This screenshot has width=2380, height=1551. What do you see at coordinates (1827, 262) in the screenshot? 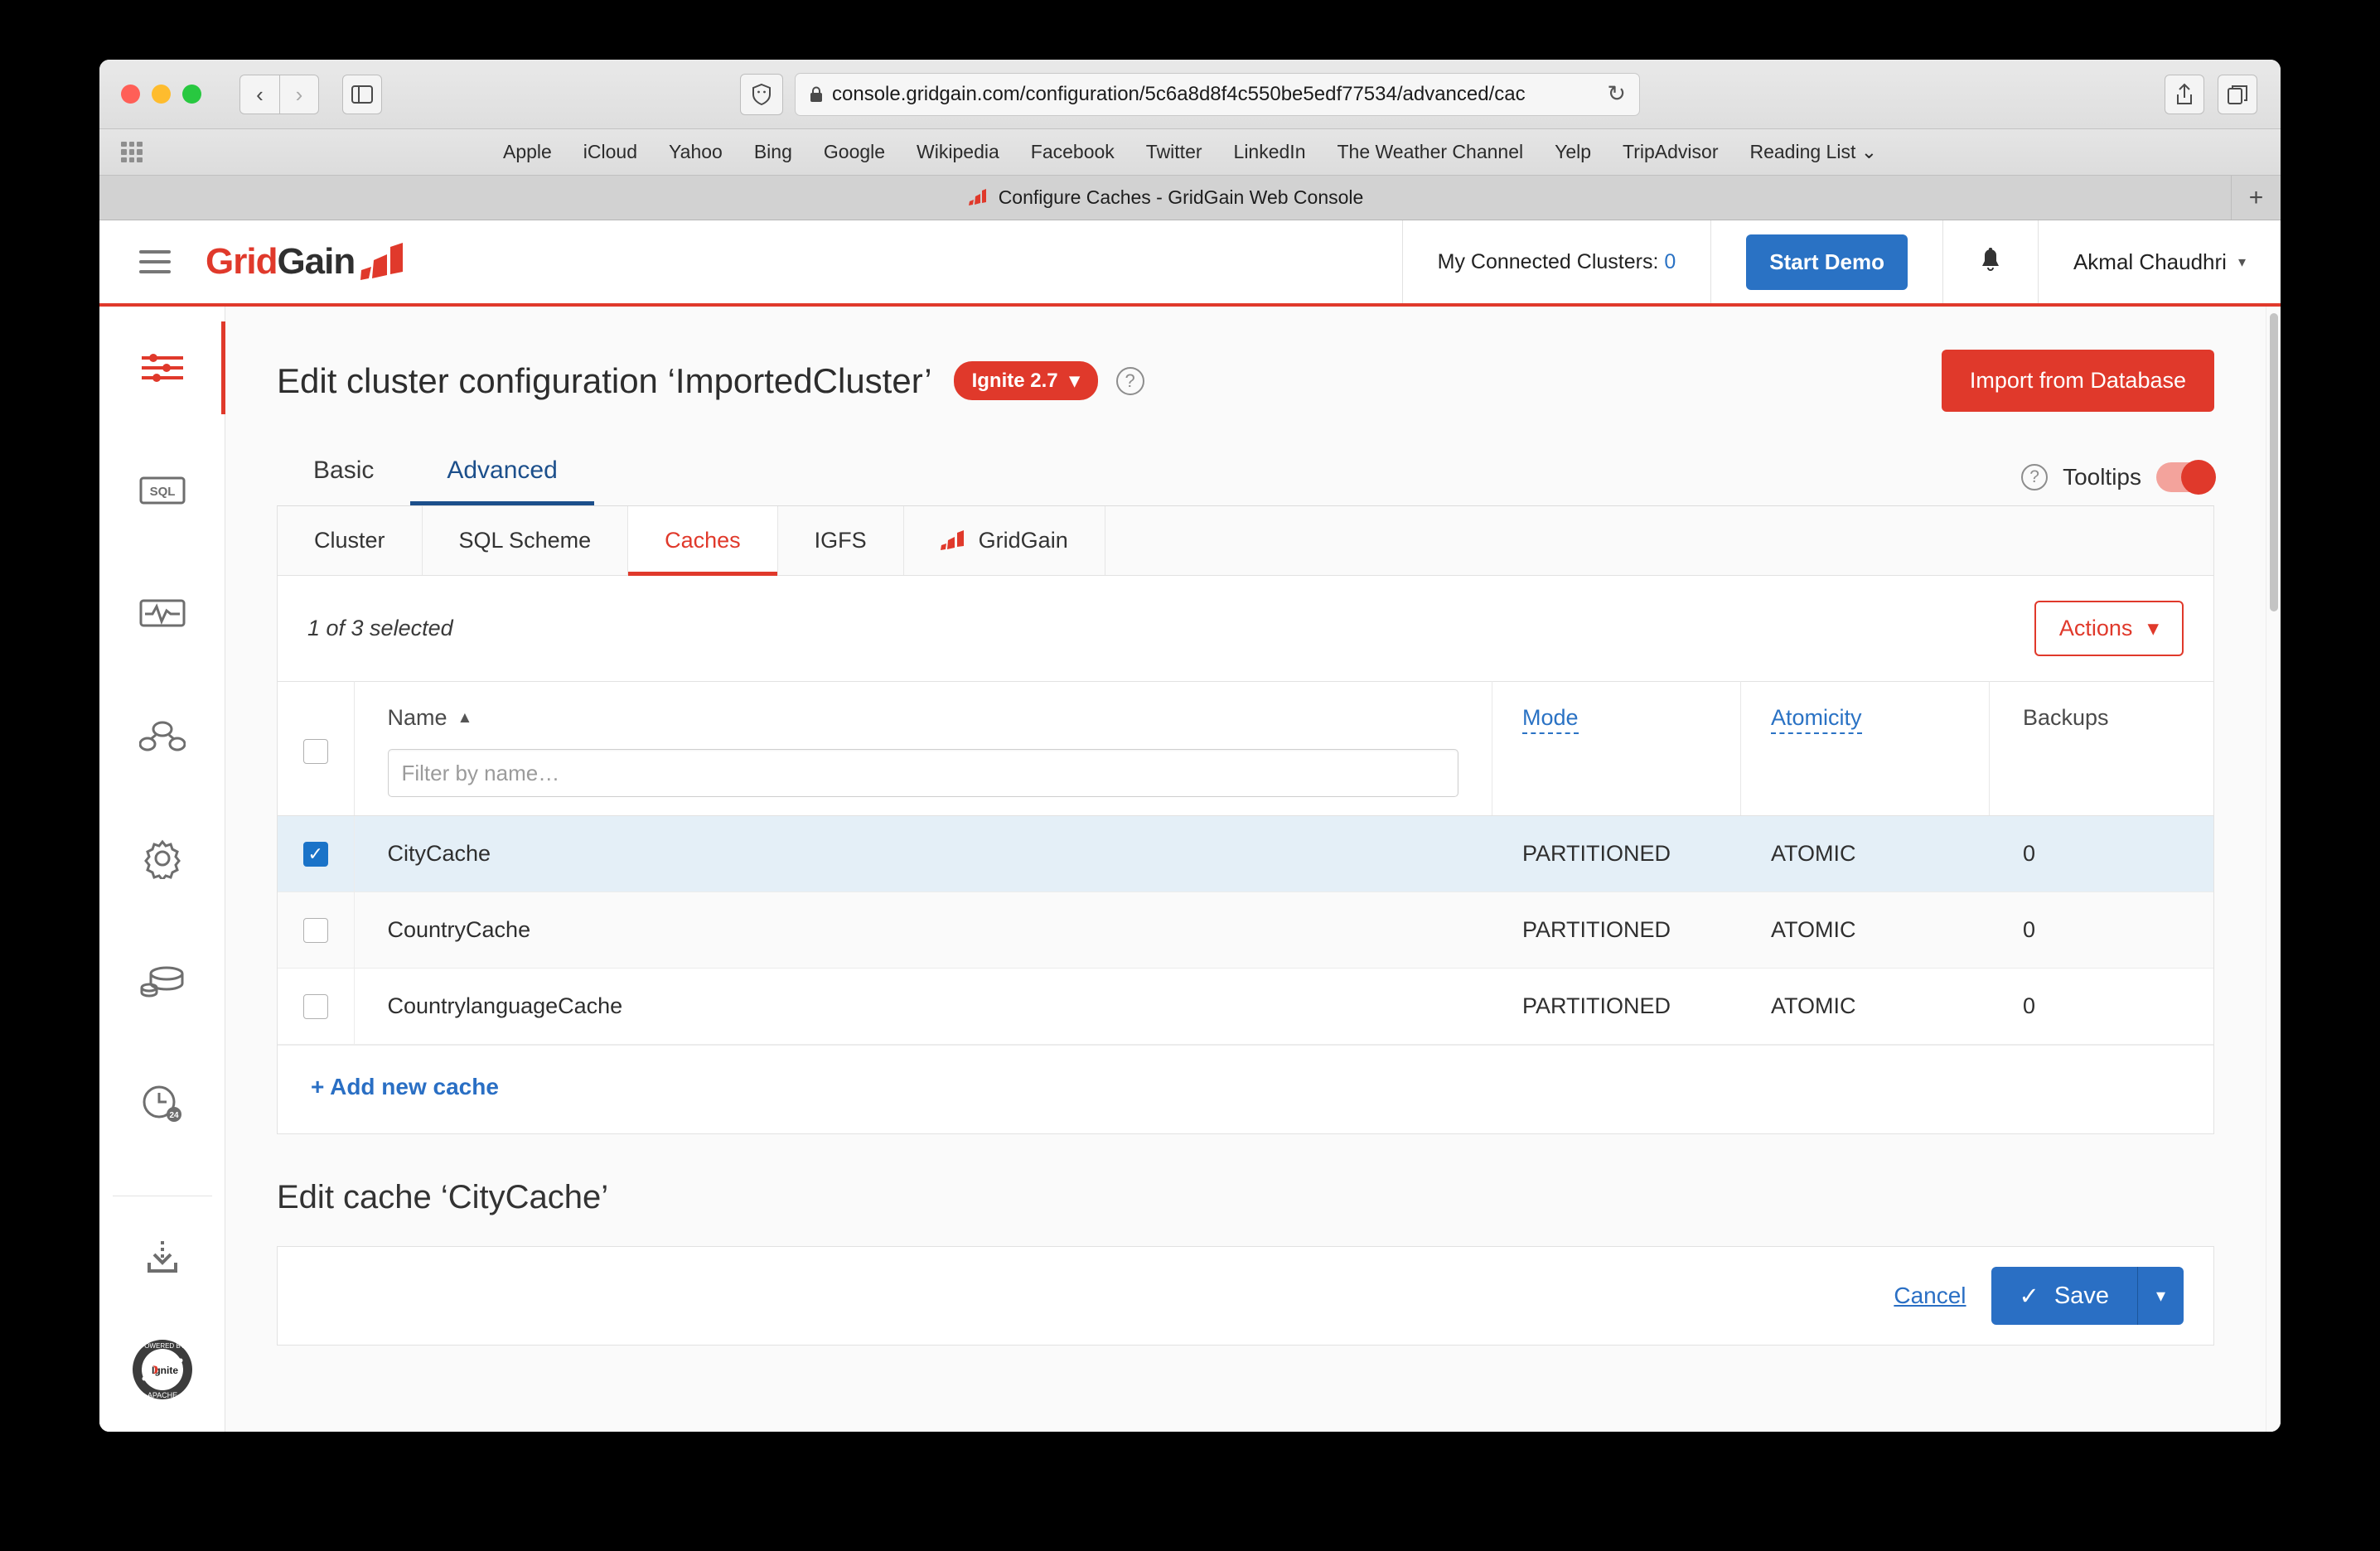
I see `start-demo-button: Start Demo` at bounding box center [1827, 262].